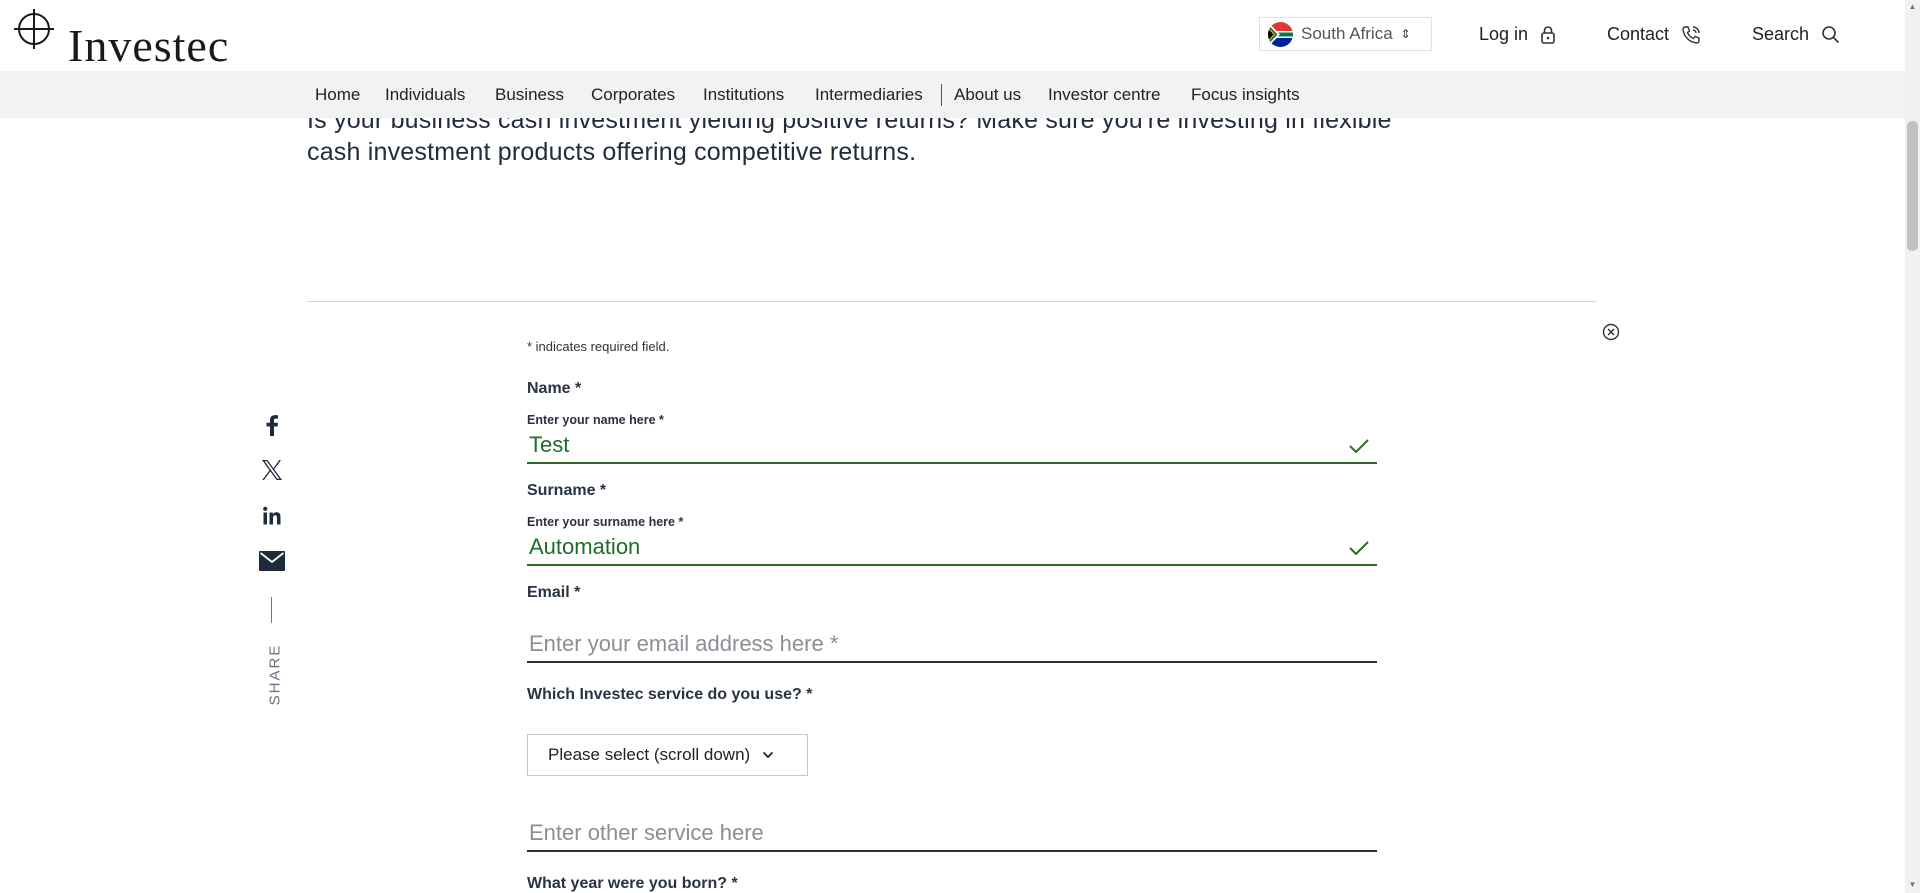  I want to click on birth-year-label: What year were you born? *, so click(632, 883).